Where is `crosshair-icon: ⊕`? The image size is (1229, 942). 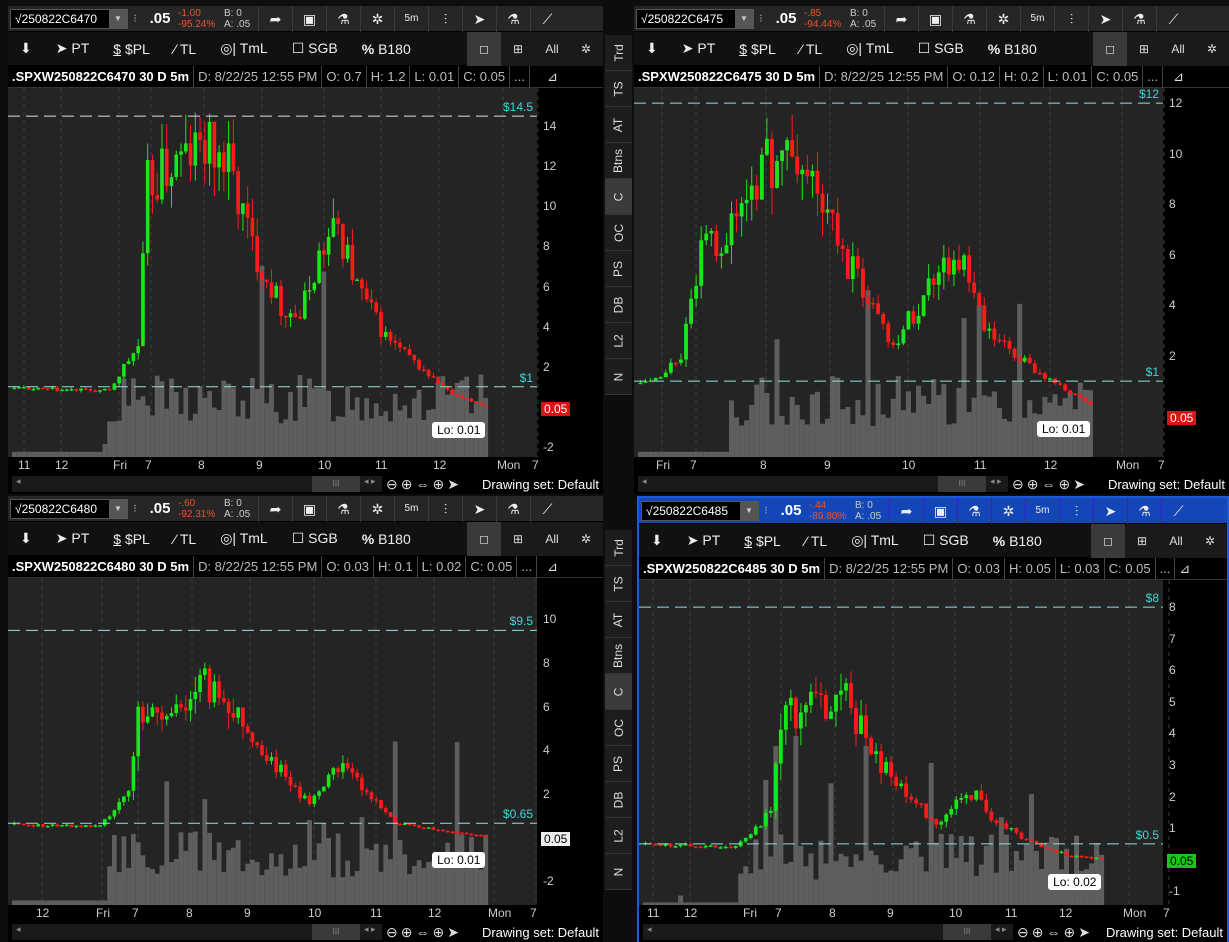
crosshair-icon: ⊕ is located at coordinates (1070, 932).